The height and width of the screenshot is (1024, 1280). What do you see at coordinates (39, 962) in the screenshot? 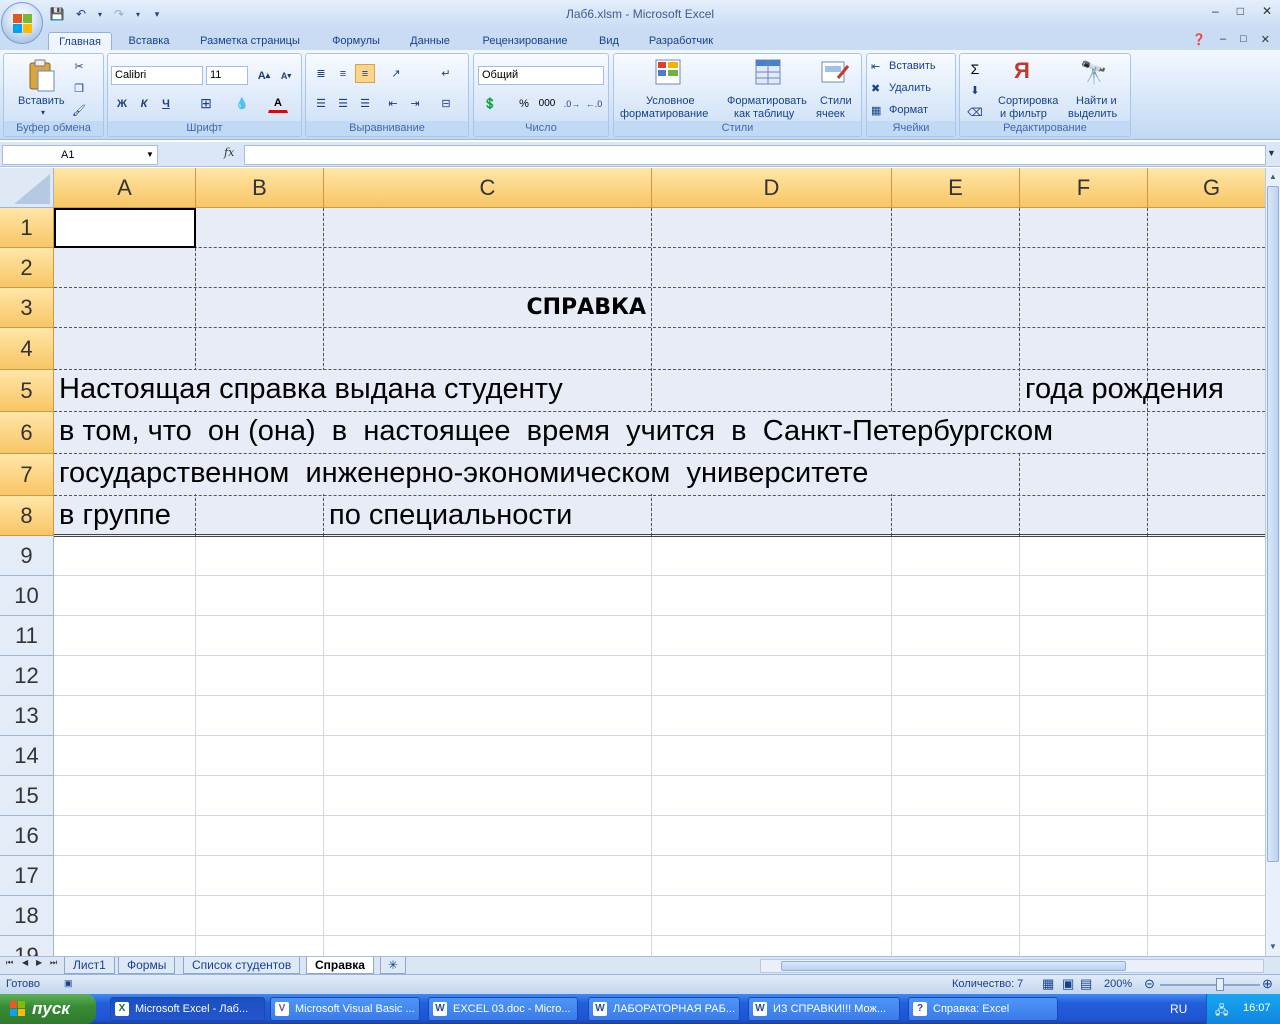
I see `next-sheet-icon: ▶` at bounding box center [39, 962].